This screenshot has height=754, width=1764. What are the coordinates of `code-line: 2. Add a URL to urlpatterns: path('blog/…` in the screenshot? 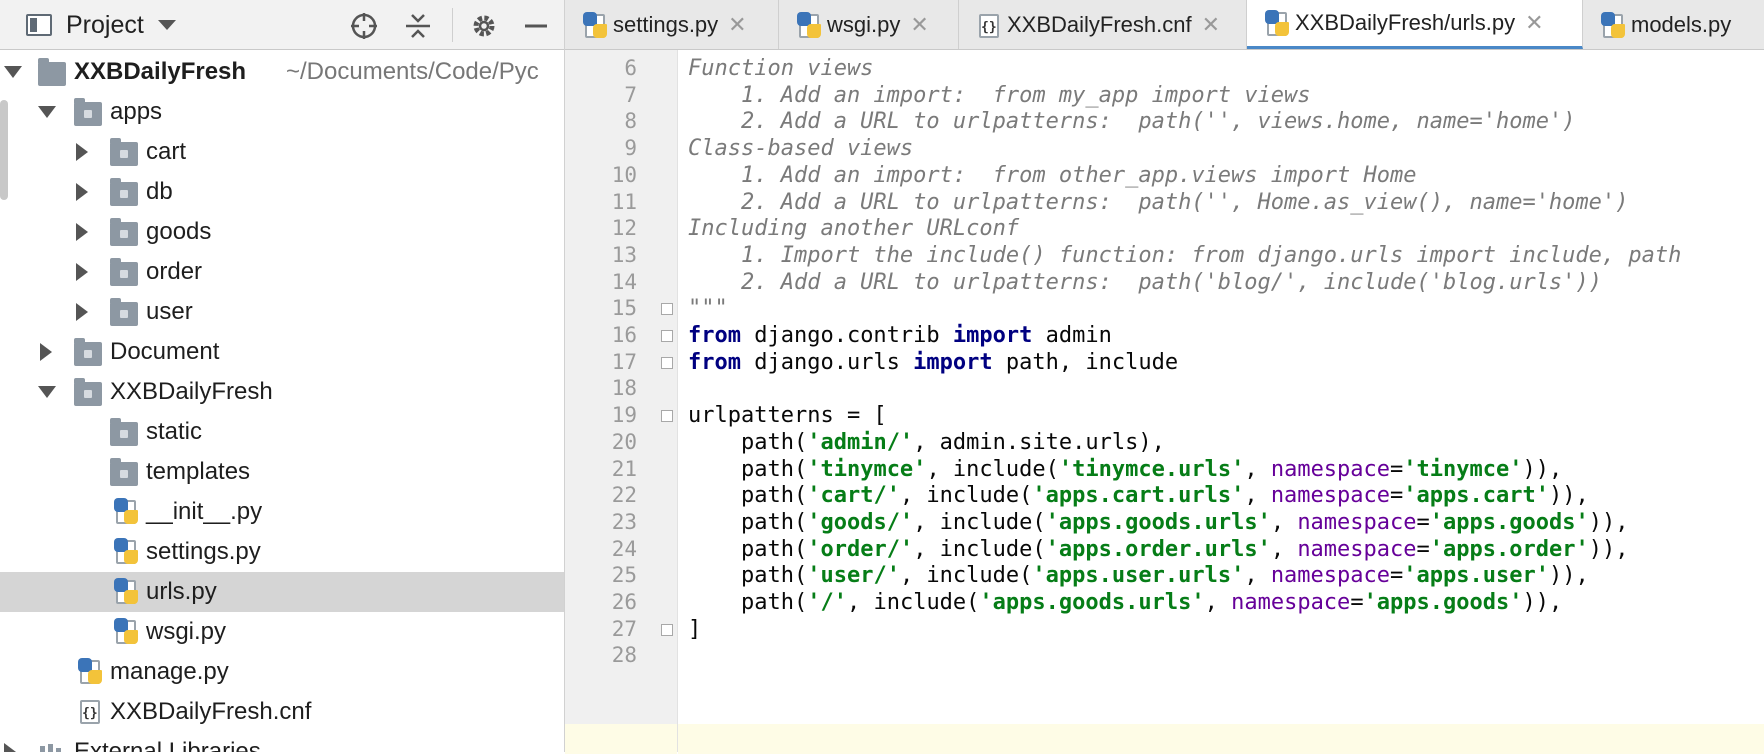 It's located at (1145, 282).